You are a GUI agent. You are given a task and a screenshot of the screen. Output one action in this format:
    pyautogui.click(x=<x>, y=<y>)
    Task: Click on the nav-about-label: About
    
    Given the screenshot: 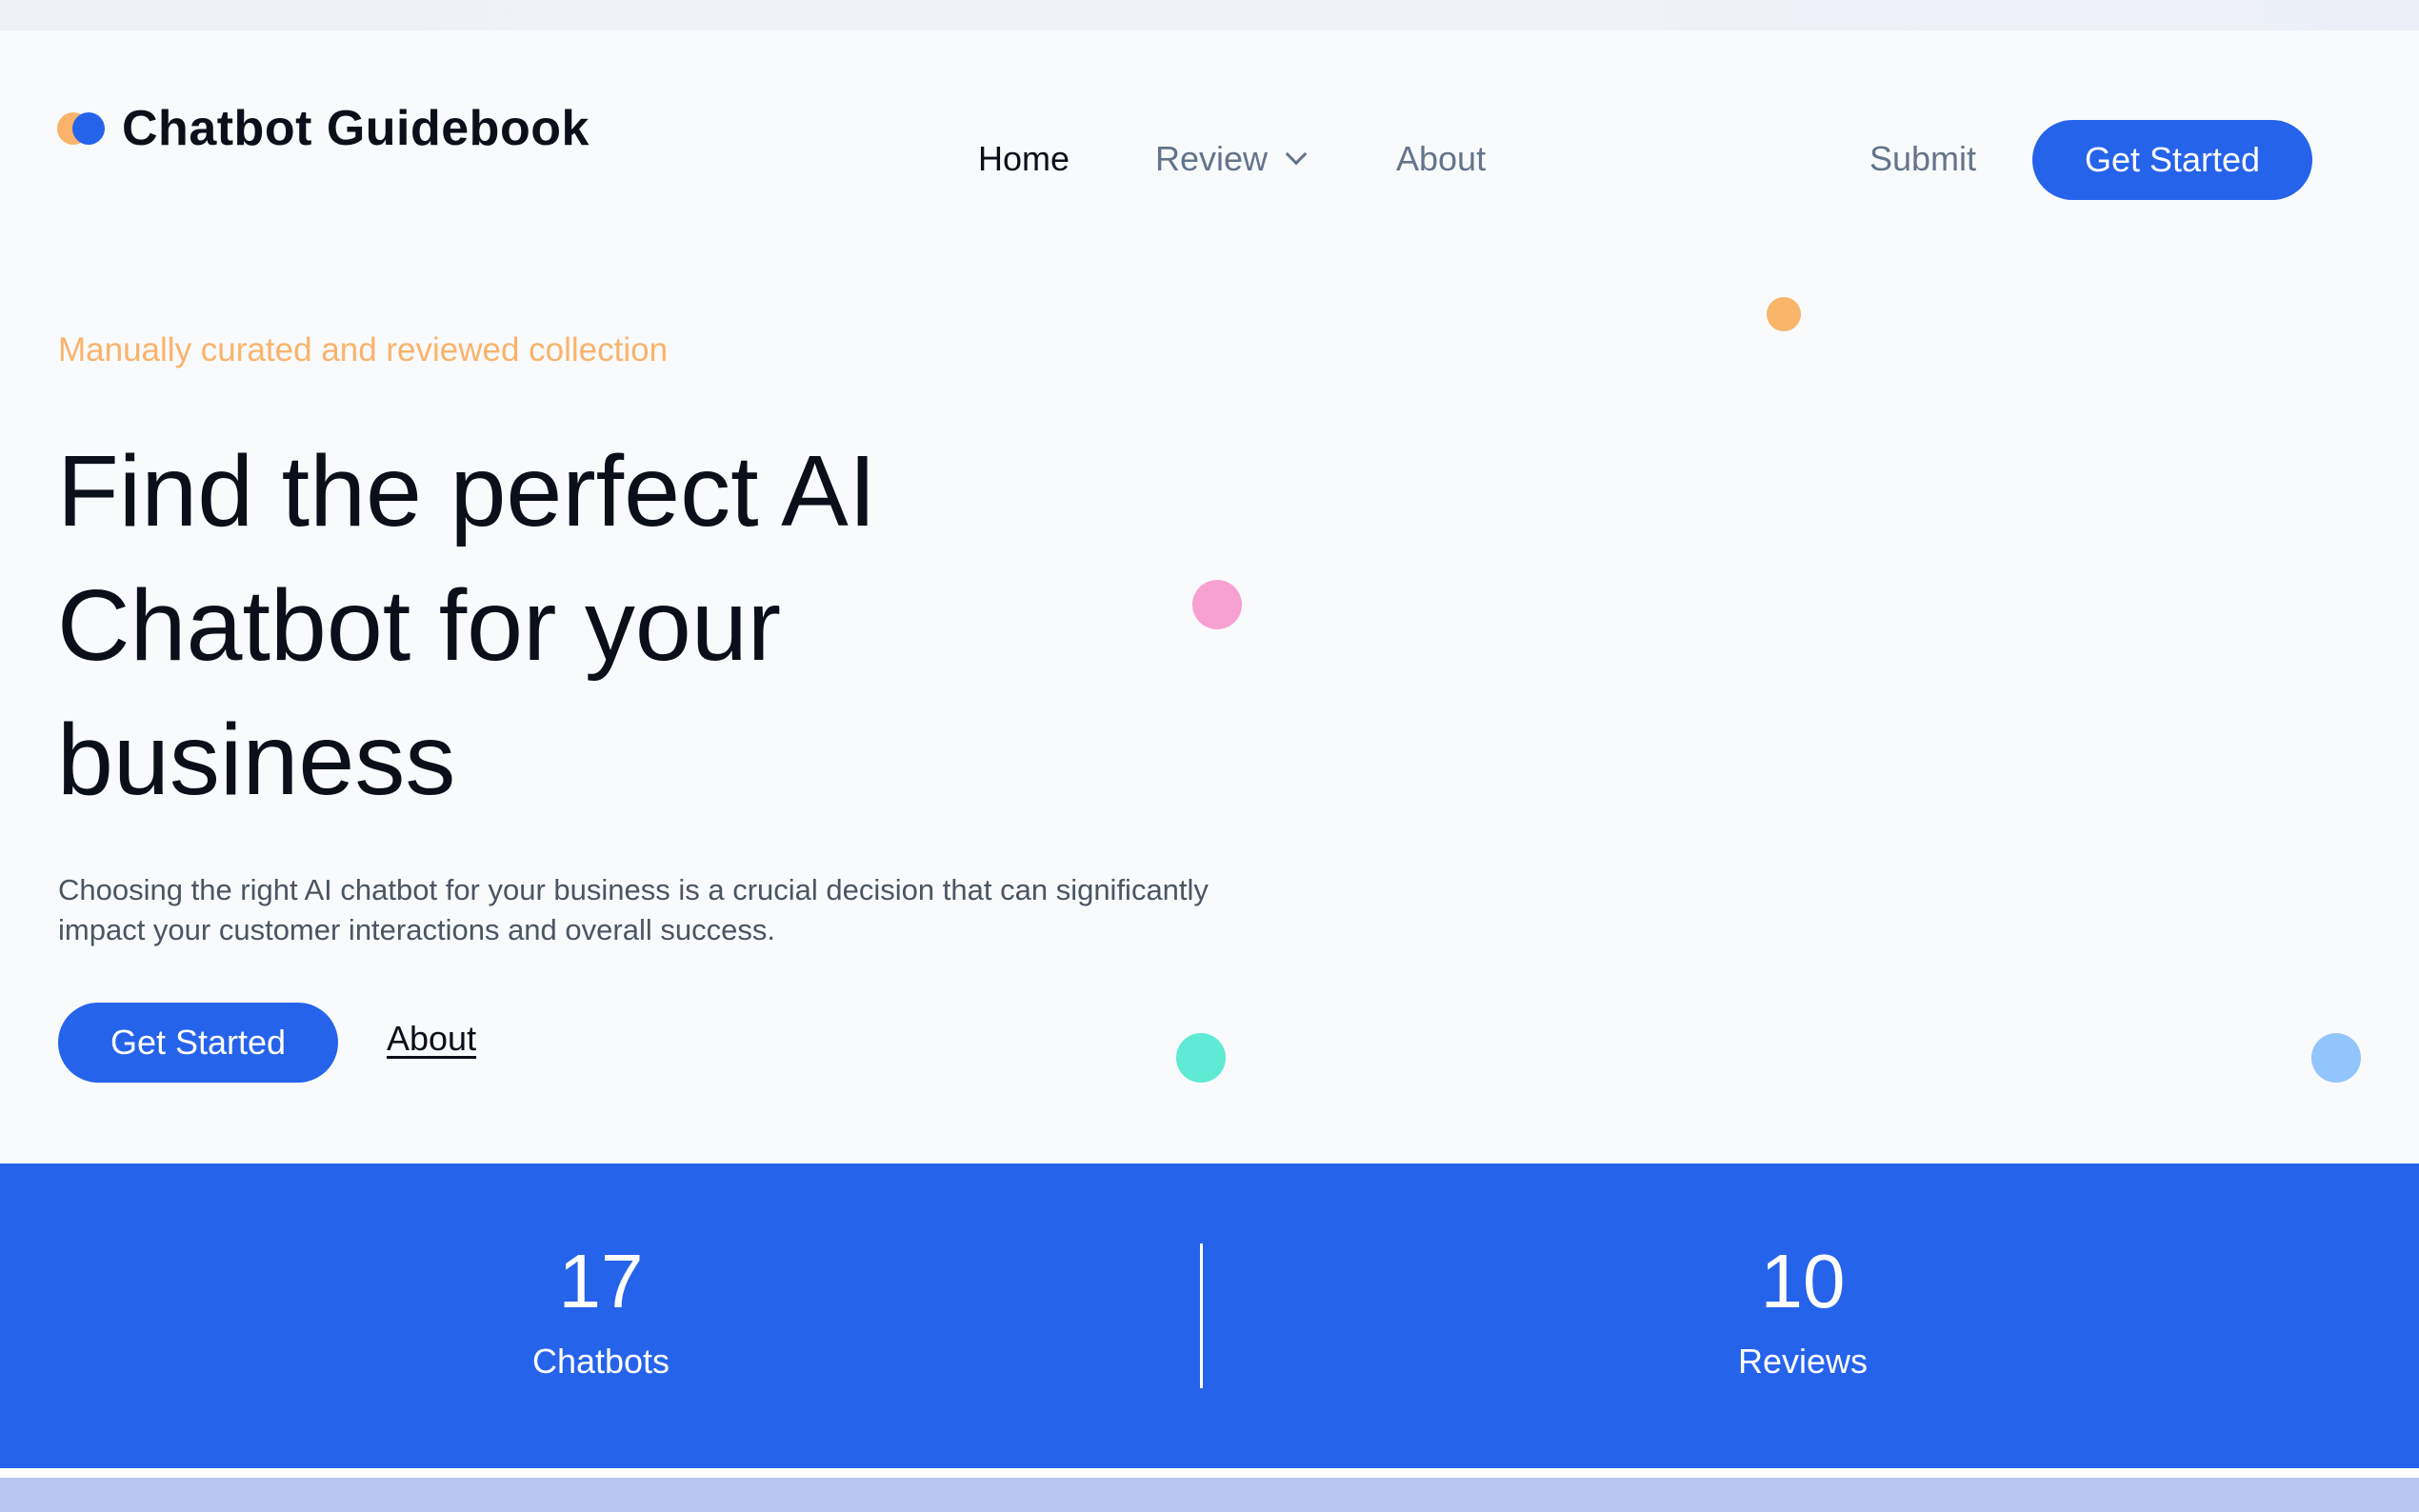 What is the action you would take?
    pyautogui.click(x=1441, y=158)
    